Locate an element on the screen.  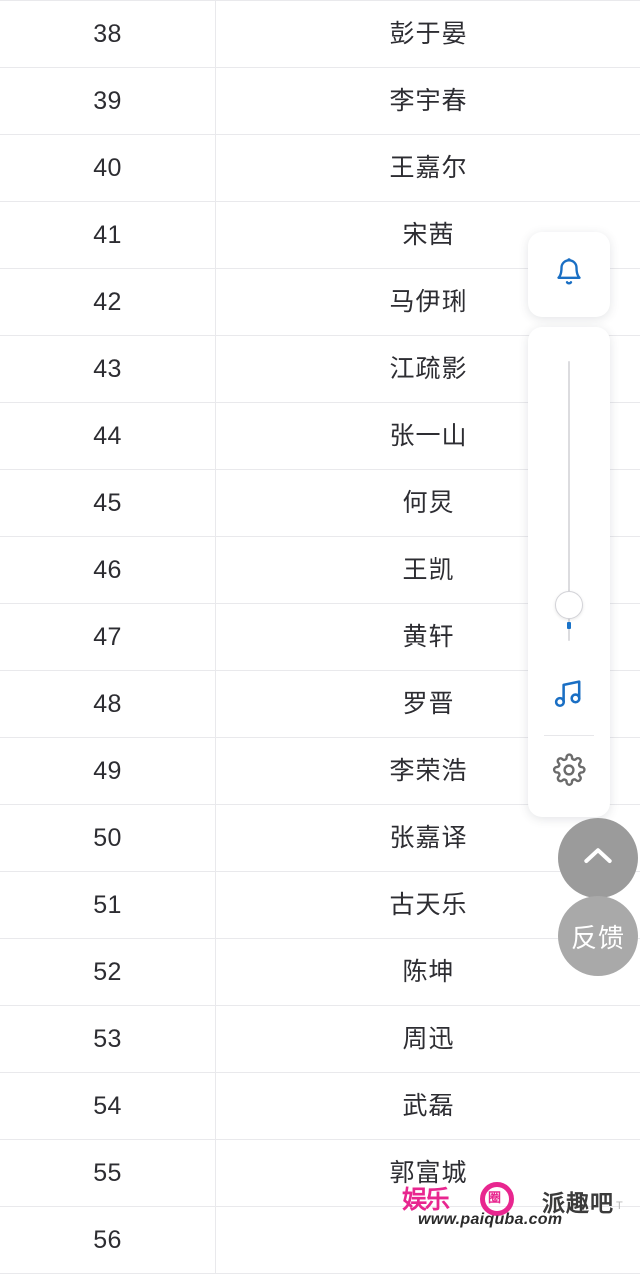
cell-rank: 50 is located at coordinates (108, 838).